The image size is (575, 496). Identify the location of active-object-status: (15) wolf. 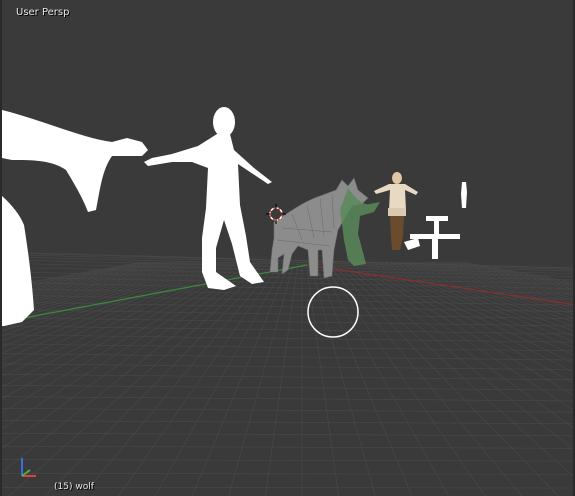
(74, 487).